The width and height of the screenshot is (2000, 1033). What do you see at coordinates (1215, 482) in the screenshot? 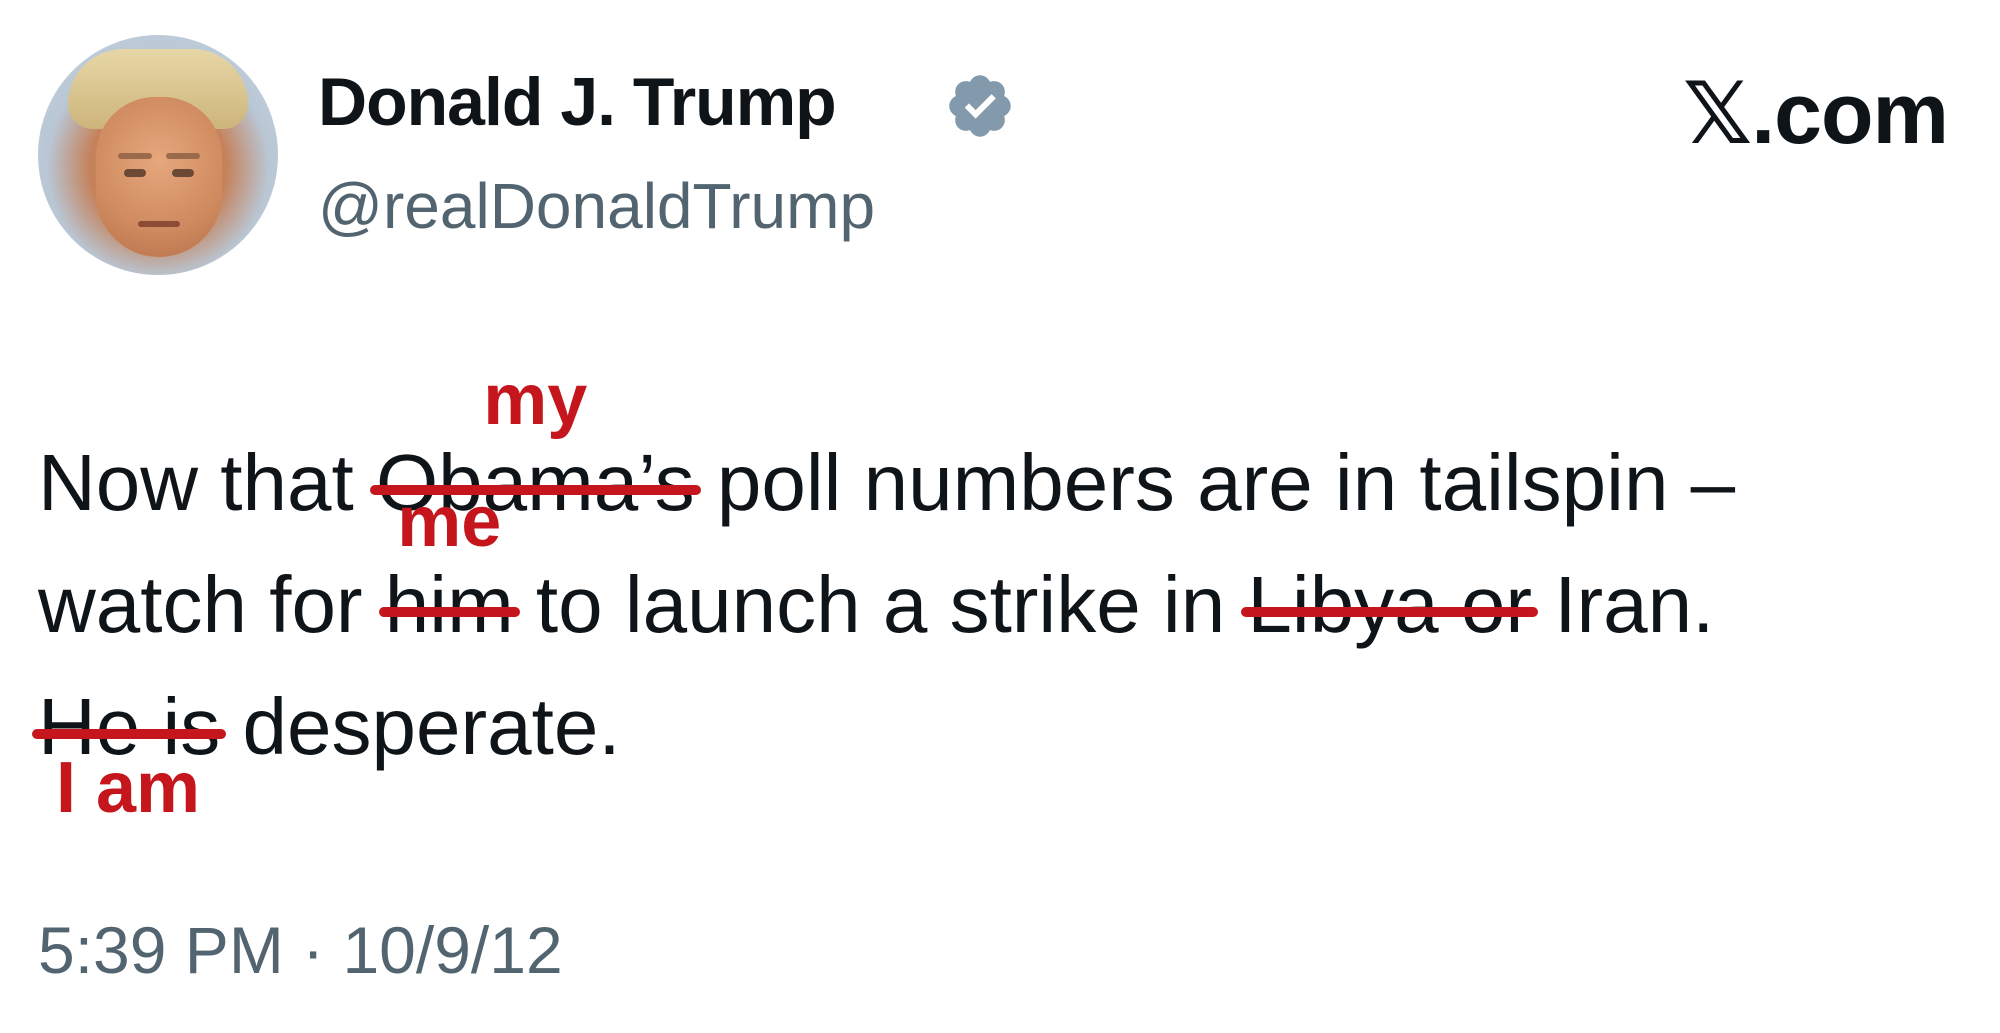
I see `tweet-text-segment: poll numbers are in tailspin –` at bounding box center [1215, 482].